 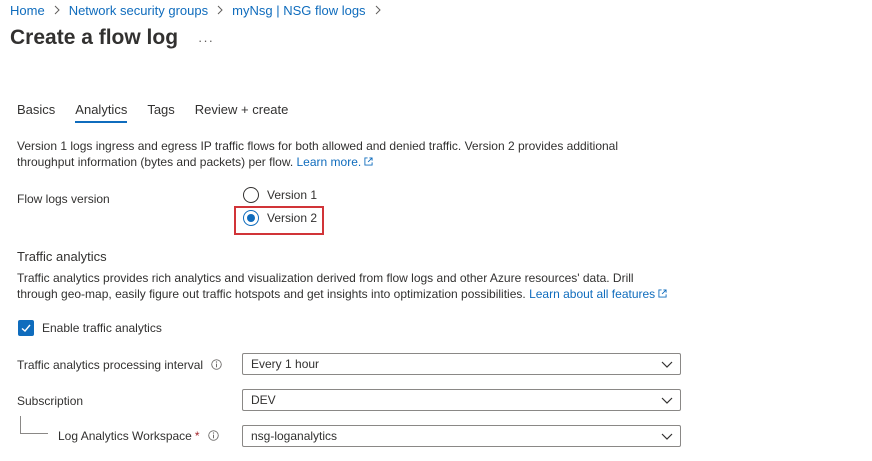 What do you see at coordinates (94, 37) in the screenshot?
I see `page-title: Create a flow log` at bounding box center [94, 37].